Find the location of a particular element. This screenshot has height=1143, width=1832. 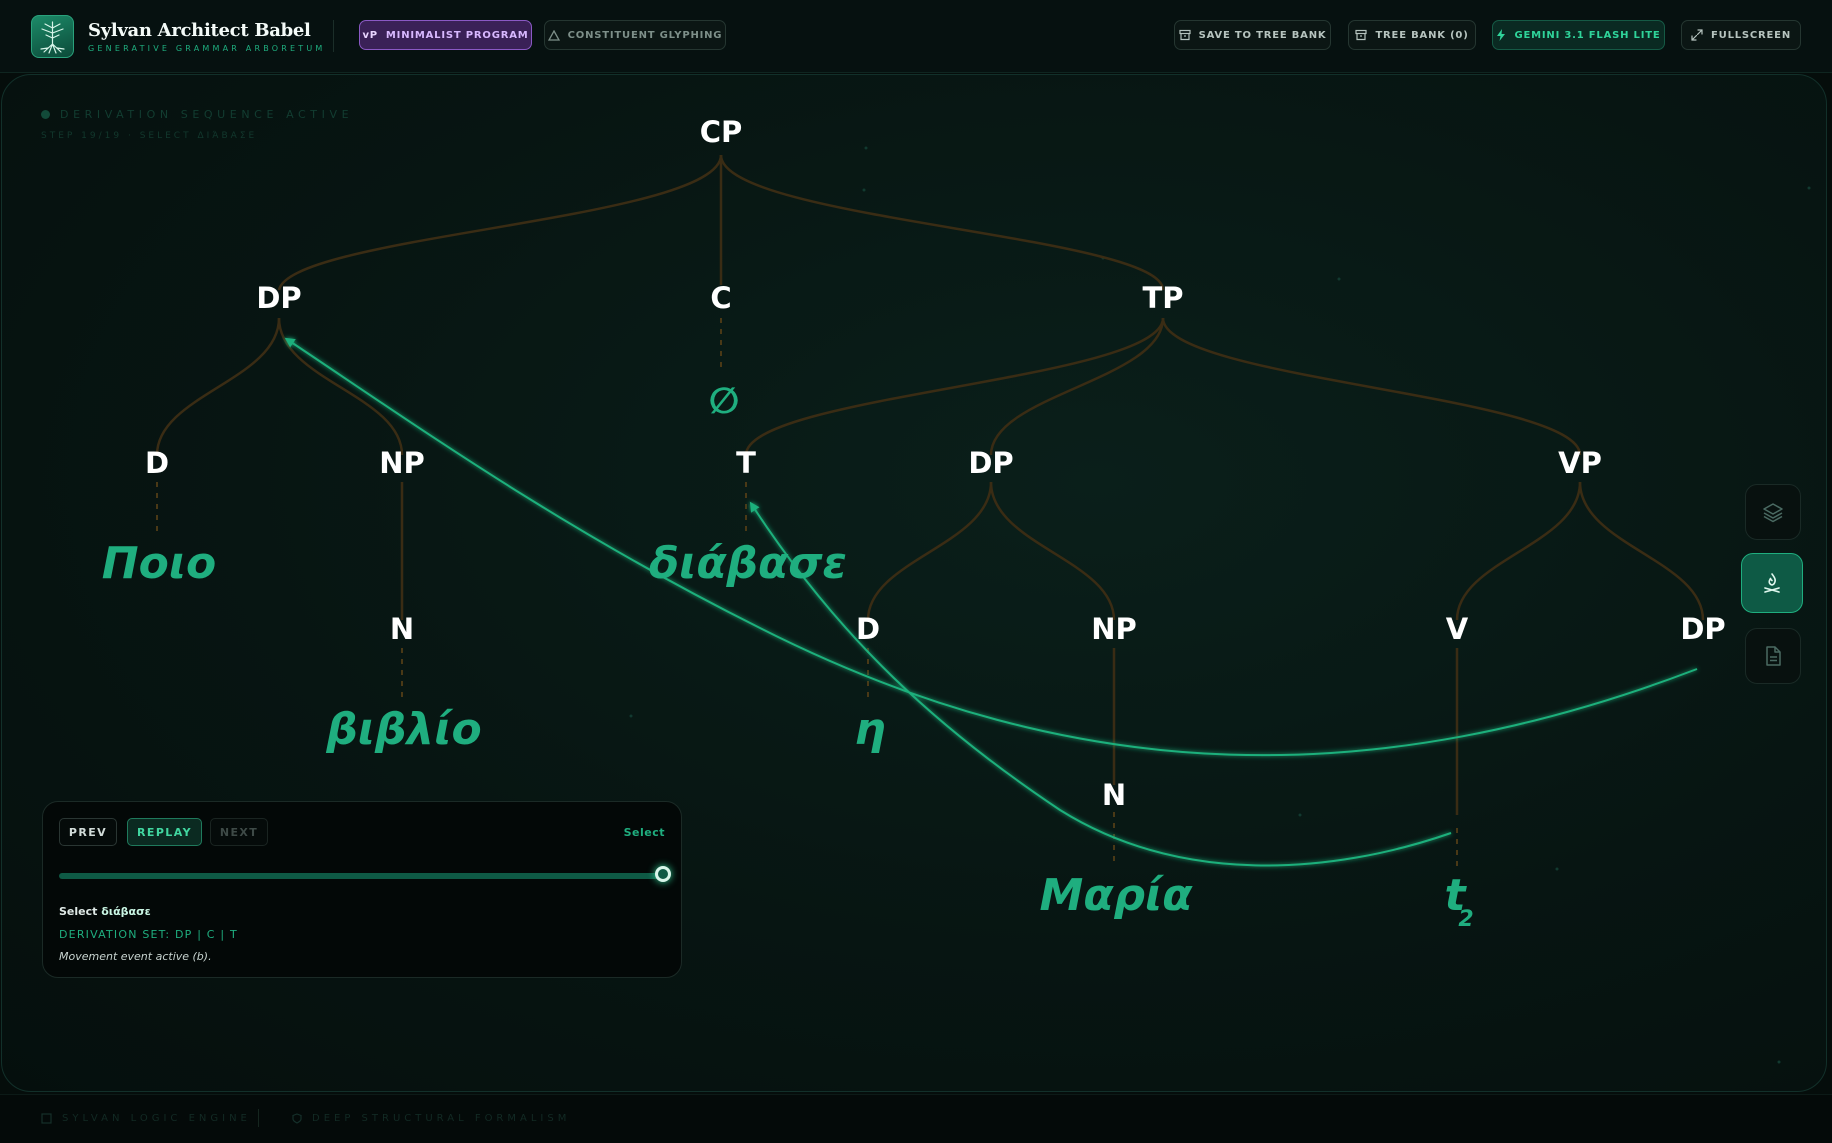

footer-engine: SYLVAN LOGIC ENGINE is located at coordinates (146, 1118).